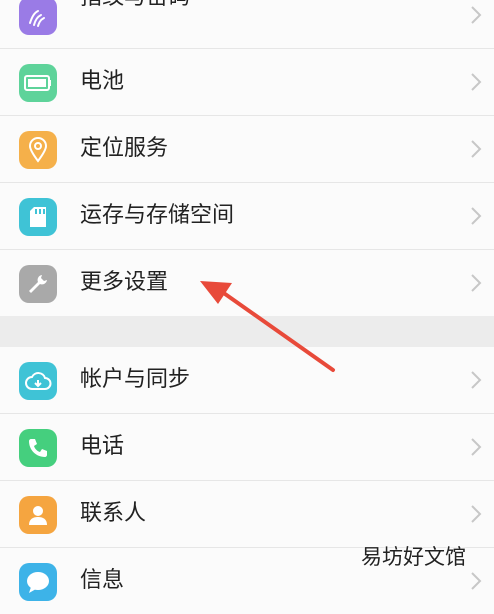 The image size is (494, 614). I want to click on settings-item-battery: 电池, so click(247, 82).